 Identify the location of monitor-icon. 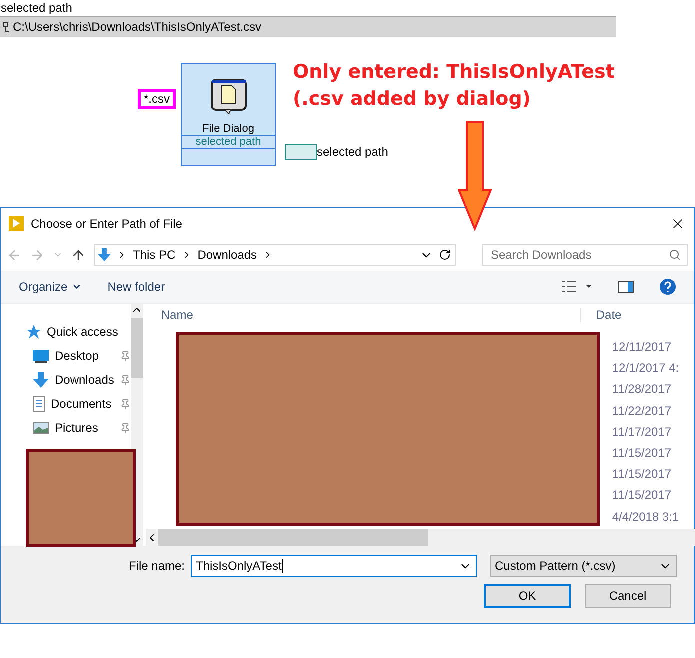
(41, 356).